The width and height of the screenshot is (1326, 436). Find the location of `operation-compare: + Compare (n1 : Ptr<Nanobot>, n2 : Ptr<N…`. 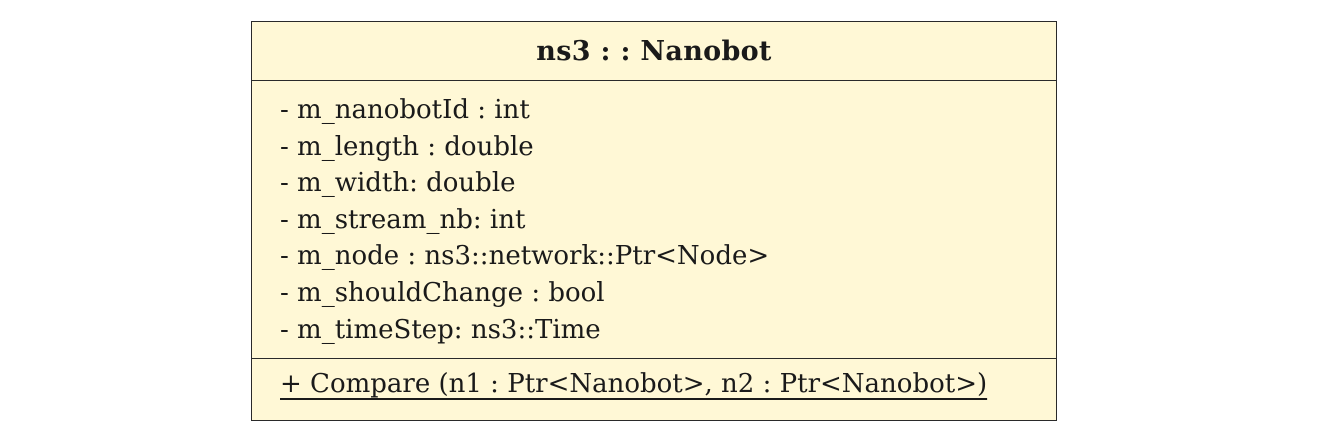

operation-compare: + Compare (n1 : Ptr<Nanobot>, n2 : Ptr<N… is located at coordinates (634, 384).